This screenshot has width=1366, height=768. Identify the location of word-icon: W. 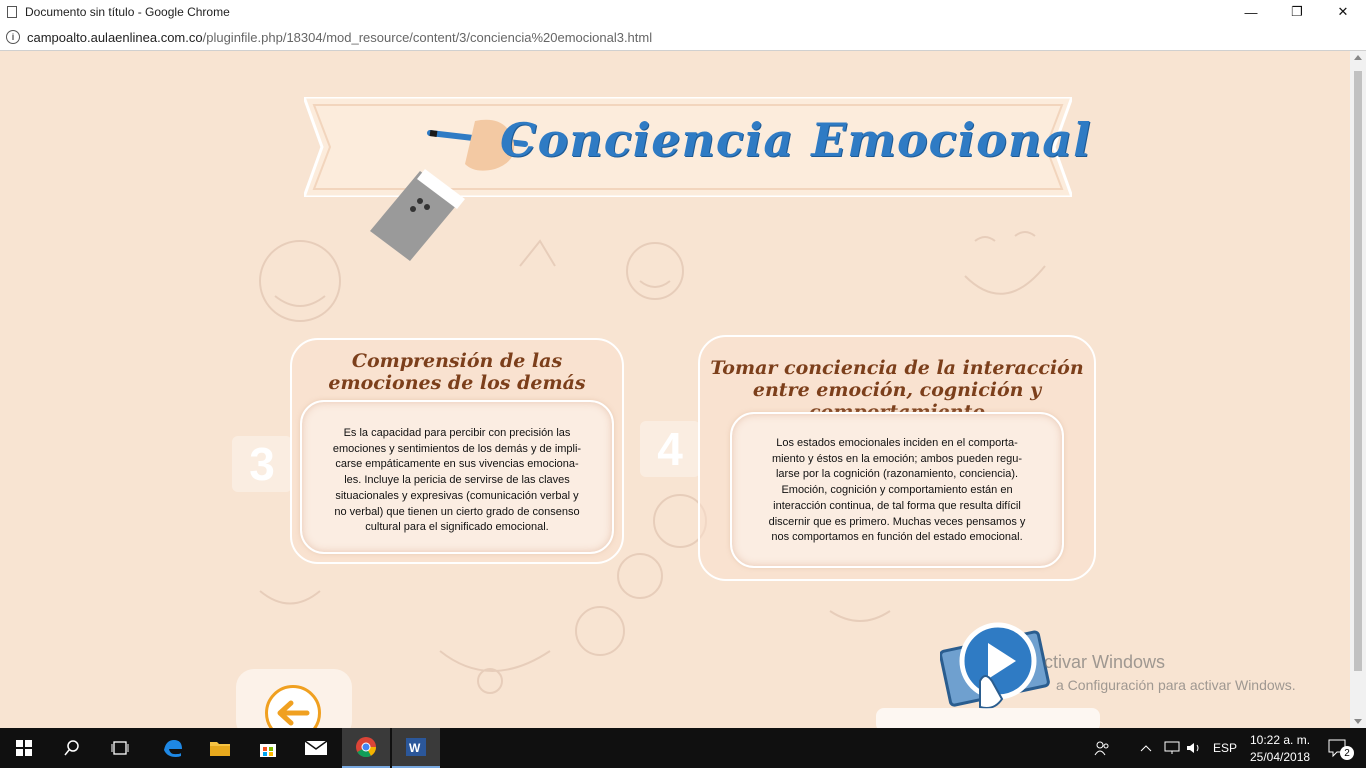
(416, 747).